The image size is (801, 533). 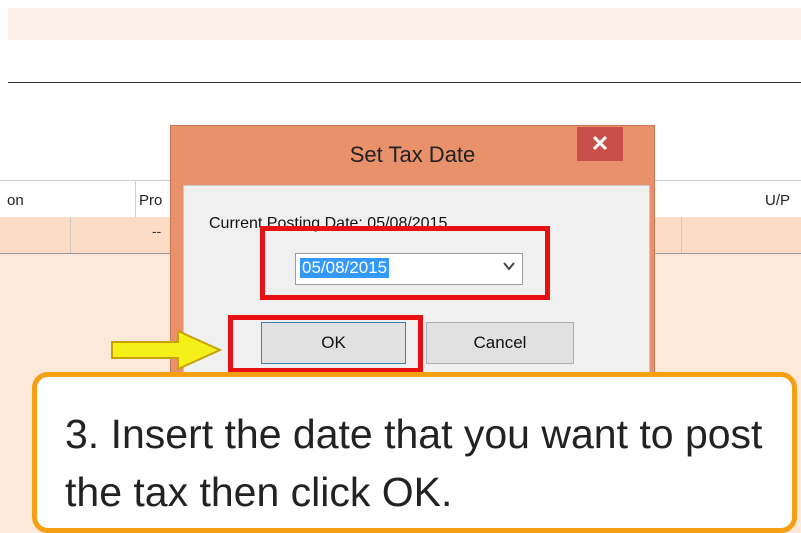 What do you see at coordinates (135, 199) in the screenshot?
I see `column-divider` at bounding box center [135, 199].